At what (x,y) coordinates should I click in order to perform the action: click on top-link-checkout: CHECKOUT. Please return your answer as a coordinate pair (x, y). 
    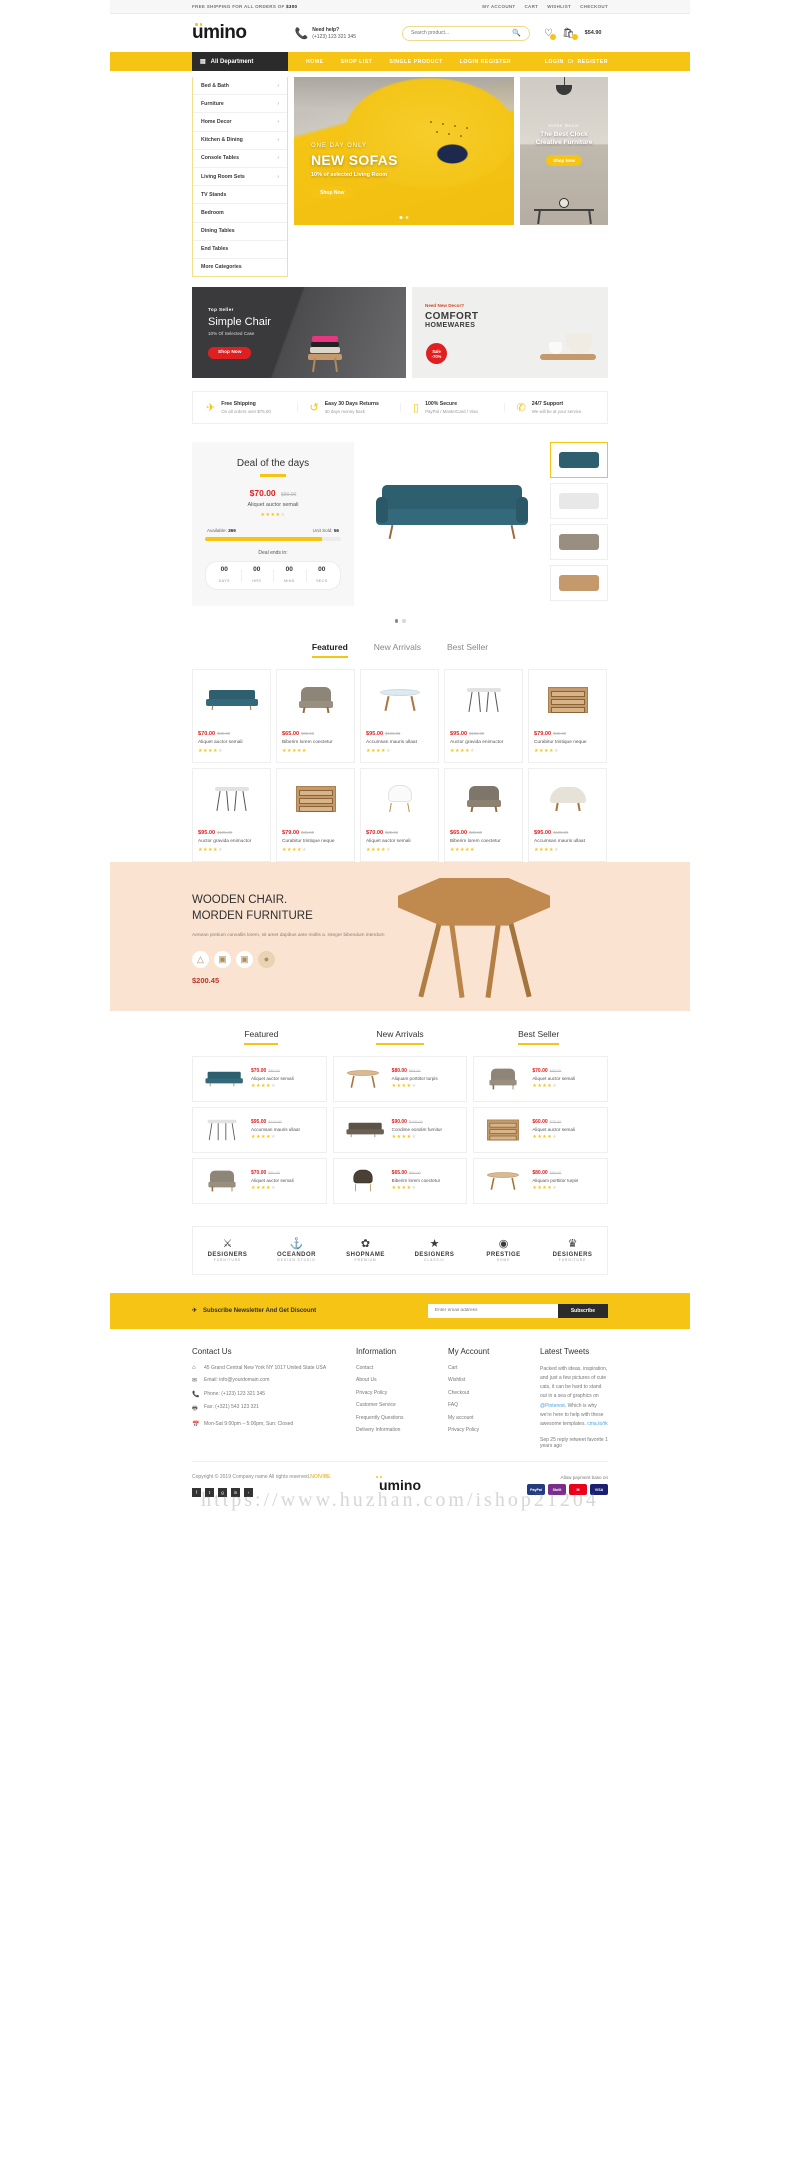
    Looking at the image, I should click on (594, 6).